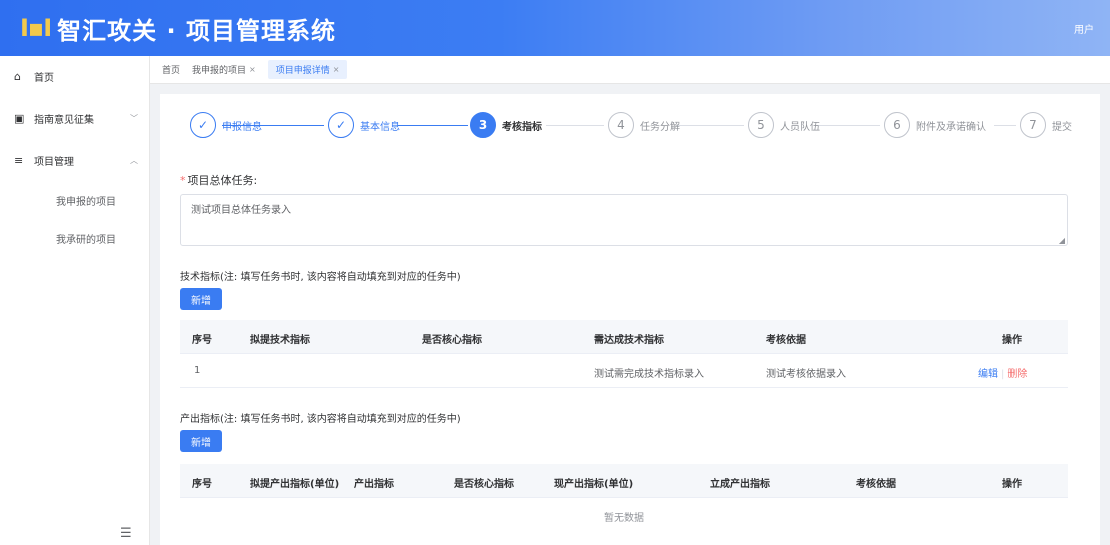  I want to click on step-4: 4 任务分解, so click(644, 125).